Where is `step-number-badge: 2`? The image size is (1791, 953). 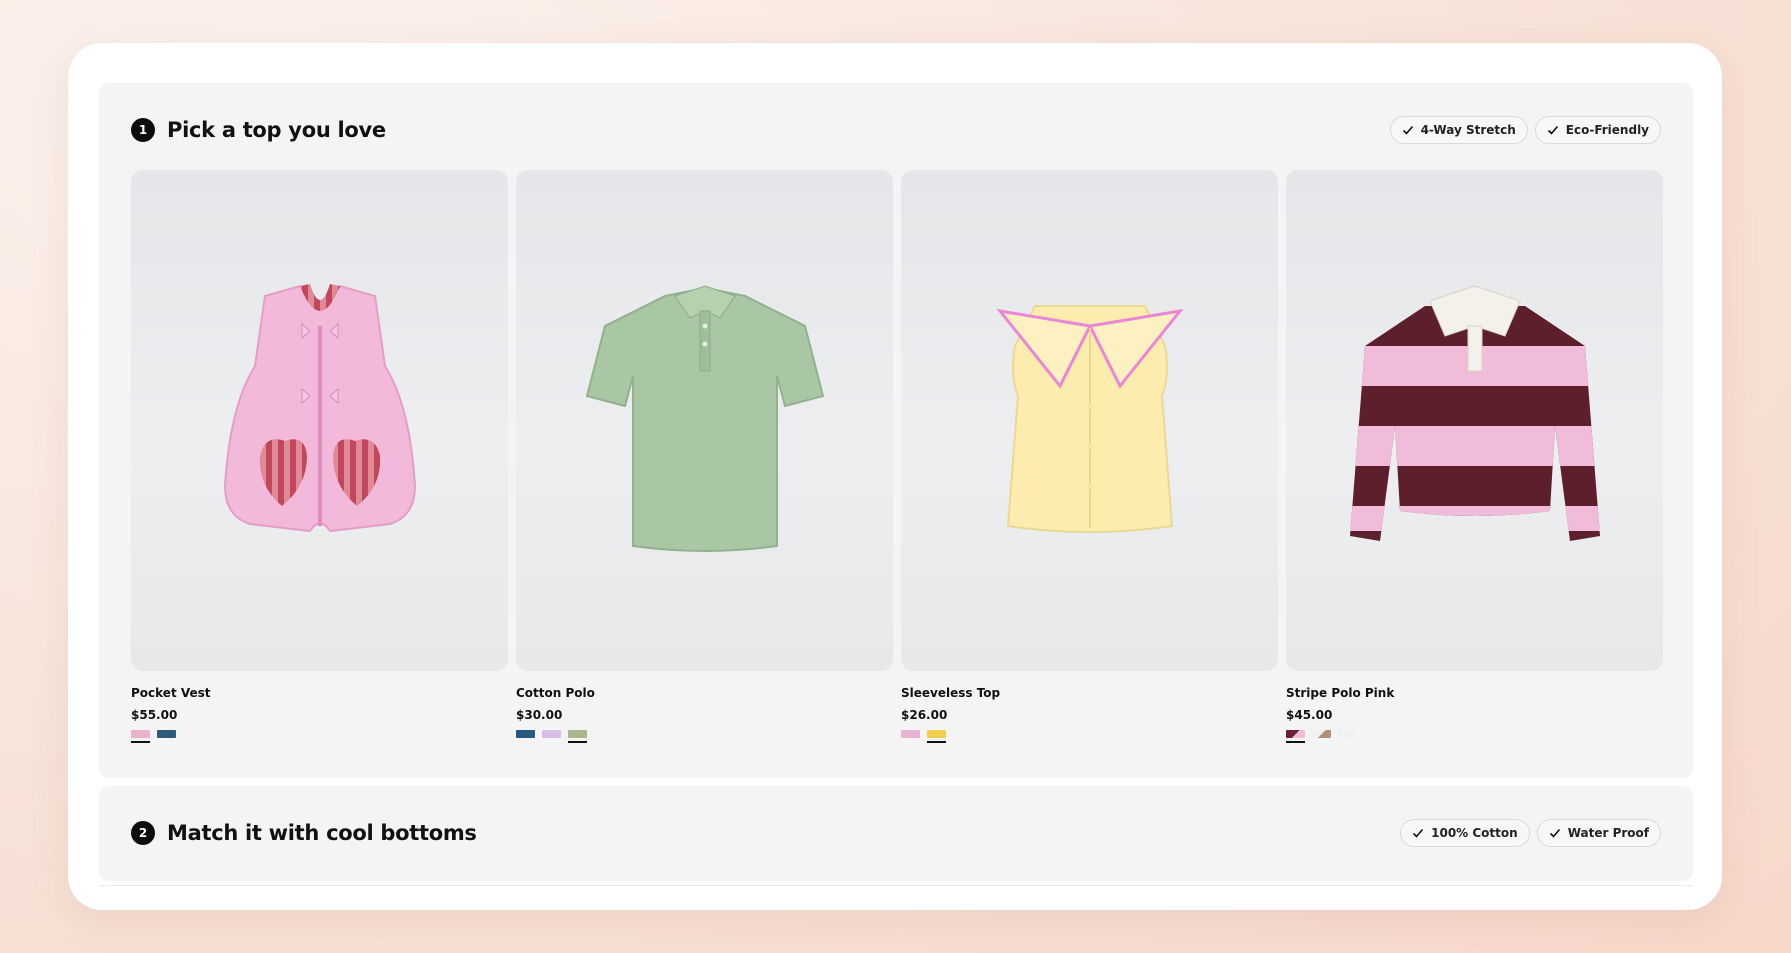
step-number-badge: 2 is located at coordinates (143, 833).